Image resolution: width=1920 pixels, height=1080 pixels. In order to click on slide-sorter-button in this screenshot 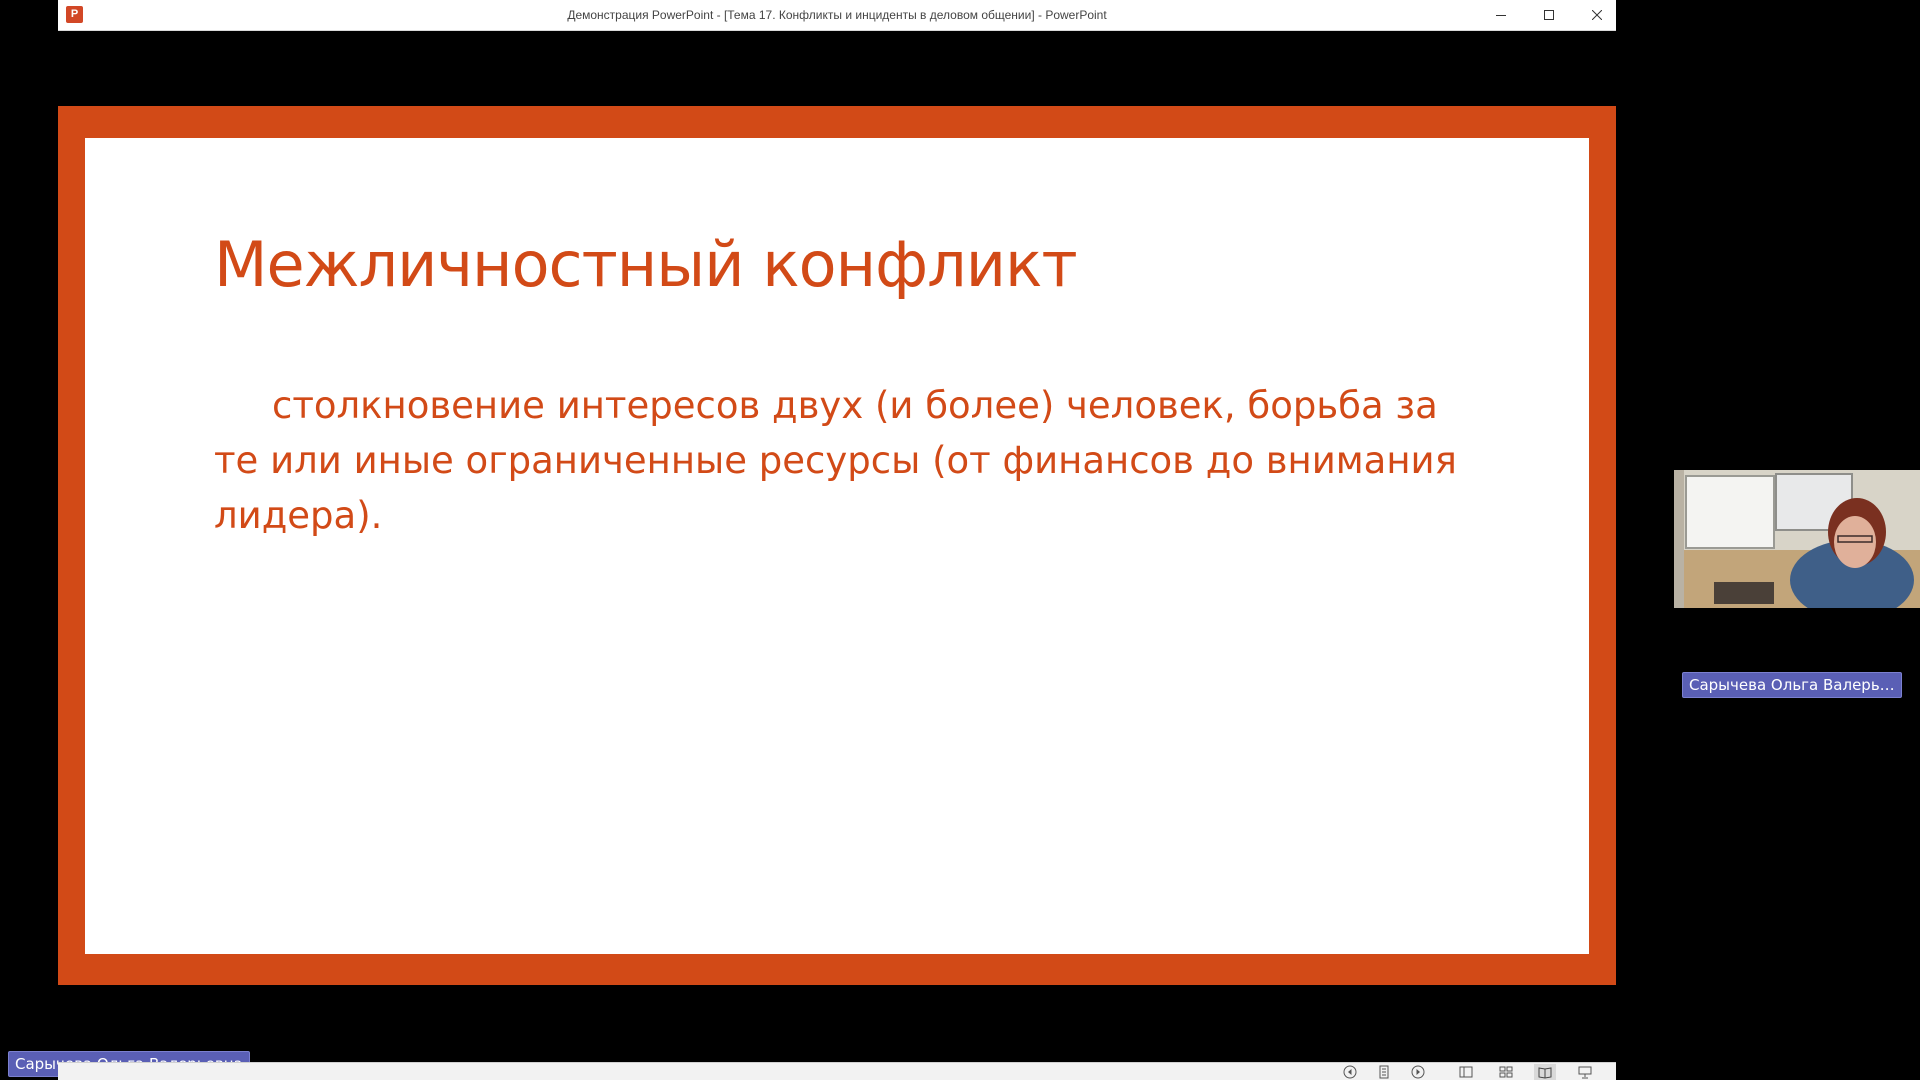, I will do `click(1506, 1072)`.